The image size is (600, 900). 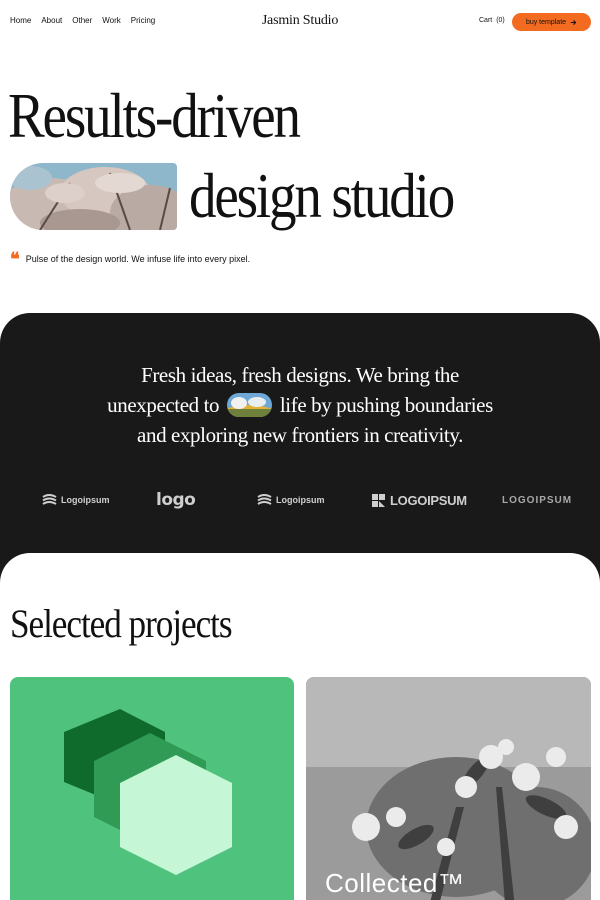 What do you see at coordinates (573, 22) in the screenshot?
I see `arrow-right-icon` at bounding box center [573, 22].